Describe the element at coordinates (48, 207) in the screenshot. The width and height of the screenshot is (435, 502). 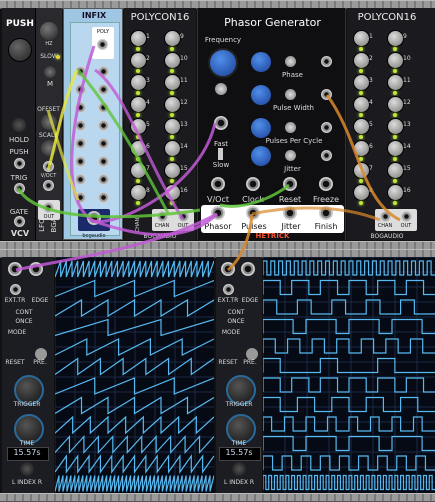
I see `lfo-out-jack` at that location.